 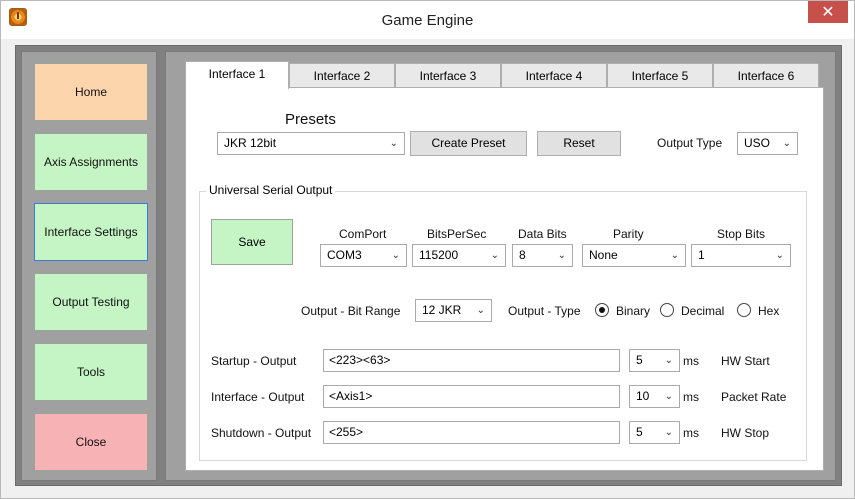 What do you see at coordinates (741, 234) in the screenshot?
I see `stopbits-label: Stop Bits` at bounding box center [741, 234].